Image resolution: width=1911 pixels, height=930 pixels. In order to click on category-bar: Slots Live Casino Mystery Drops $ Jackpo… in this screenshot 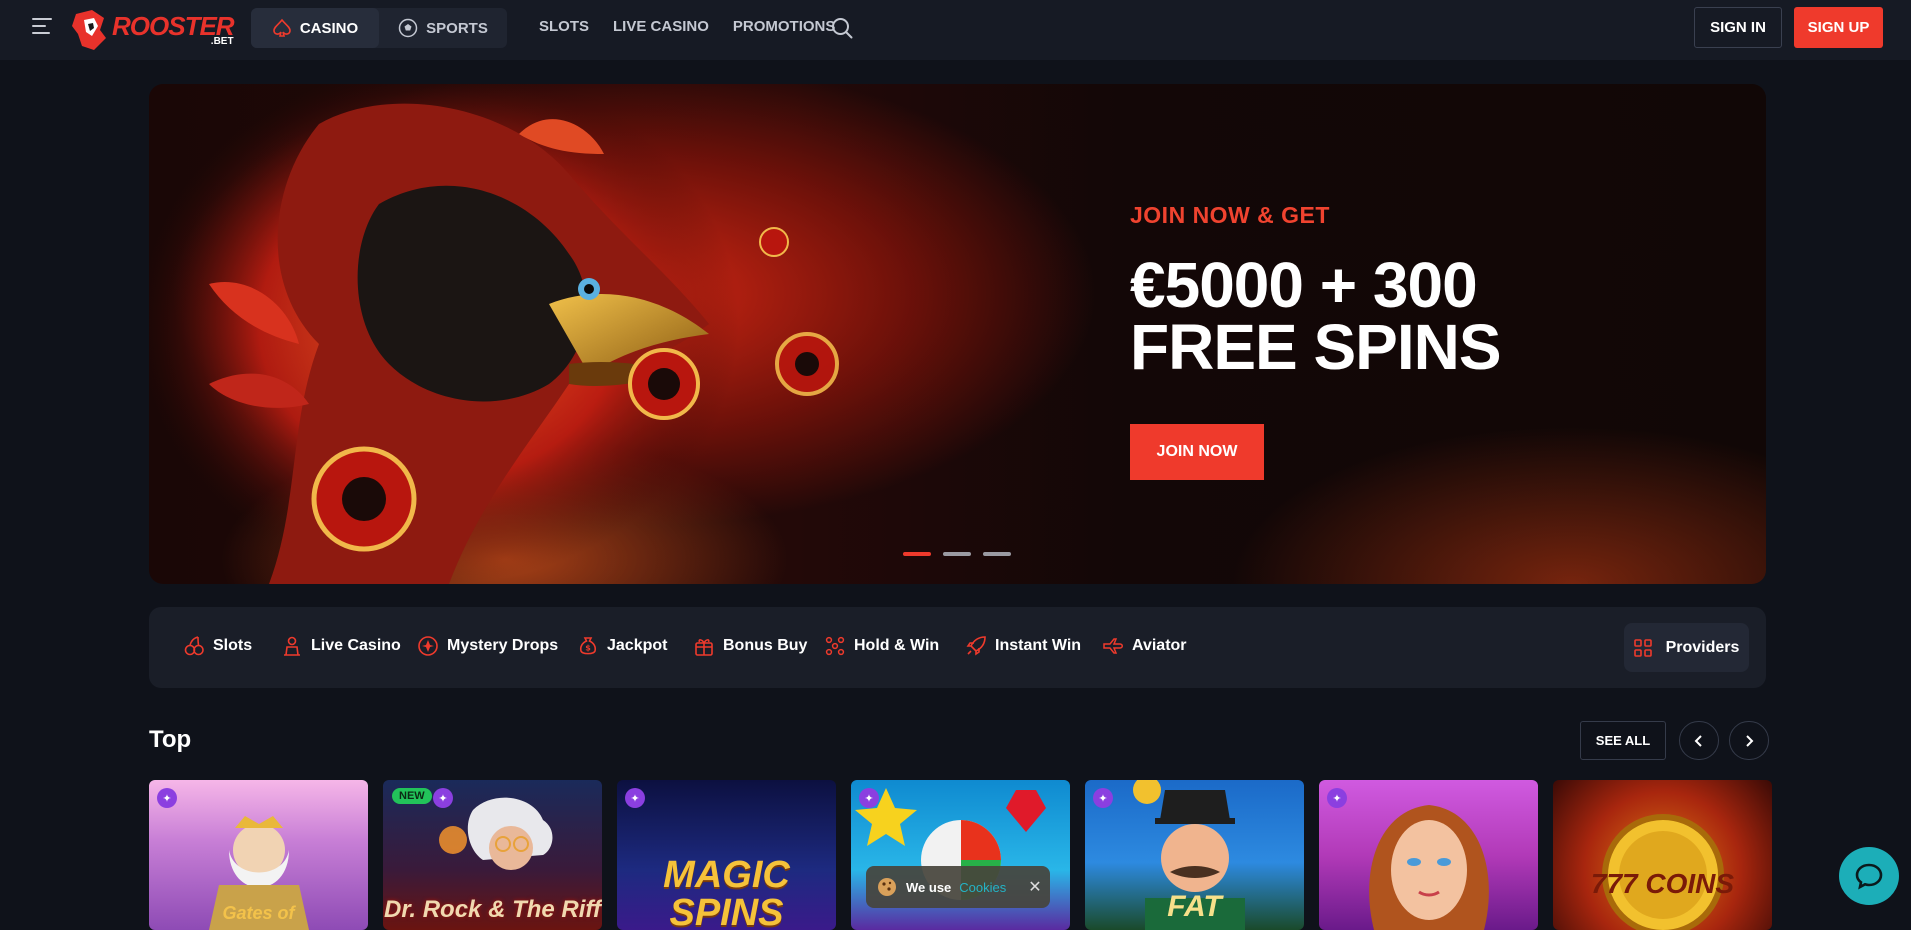, I will do `click(957, 647)`.